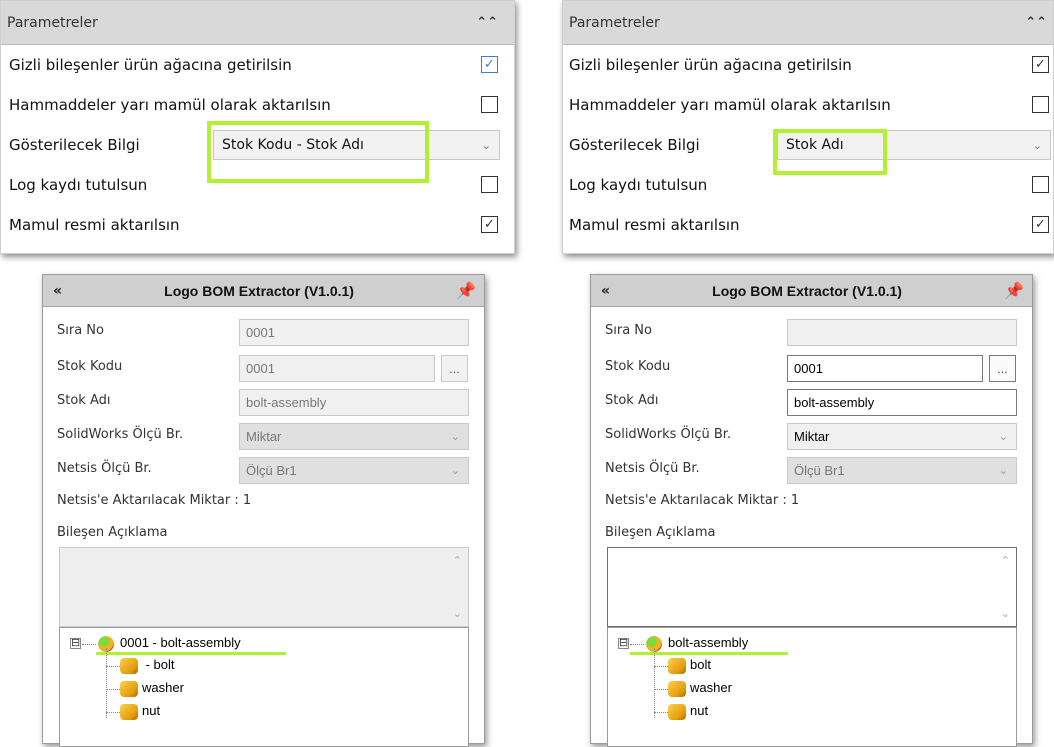 This screenshot has width=1054, height=747. I want to click on select-value: Miktar, so click(264, 436).